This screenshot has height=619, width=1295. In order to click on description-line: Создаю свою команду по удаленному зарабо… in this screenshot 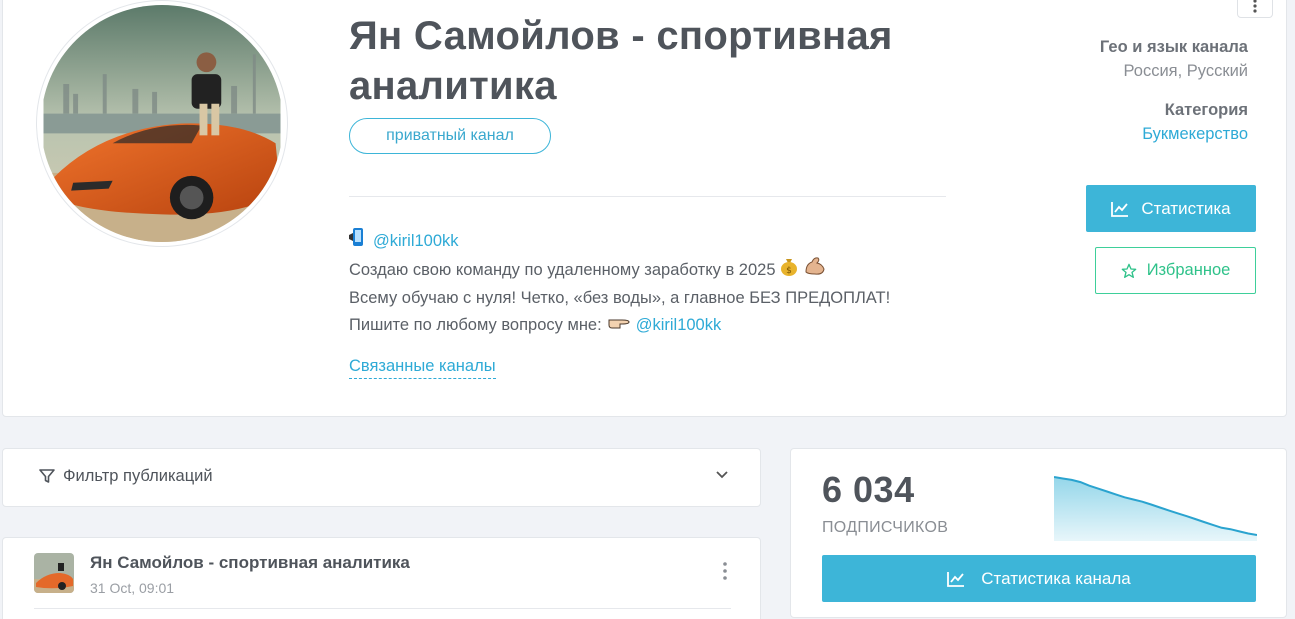, I will do `click(562, 270)`.